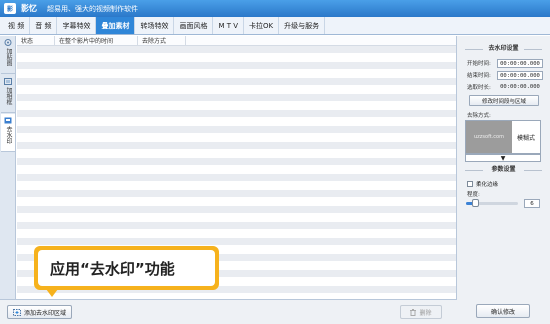  I want to click on section-title-watermark-settings: 去水印设置, so click(503, 49).